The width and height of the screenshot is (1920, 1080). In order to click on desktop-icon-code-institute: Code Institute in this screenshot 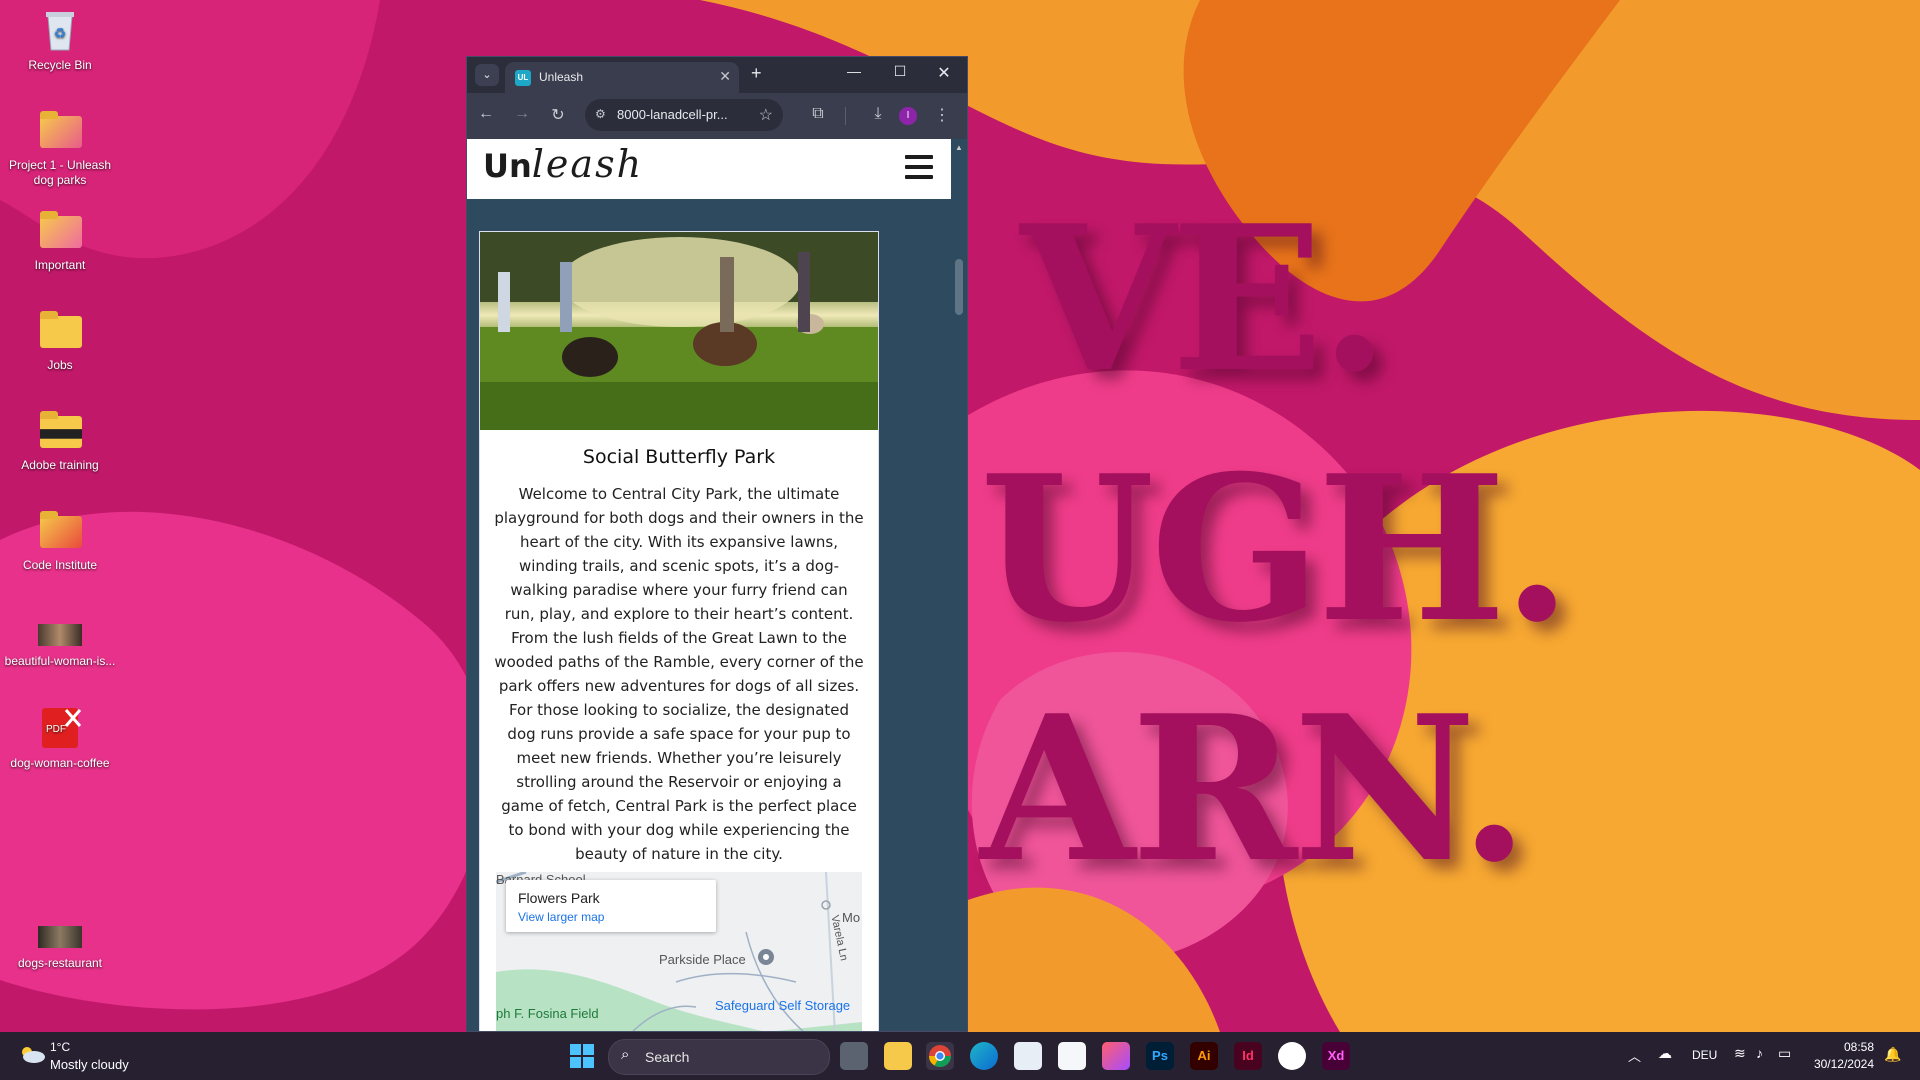, I will do `click(60, 540)`.